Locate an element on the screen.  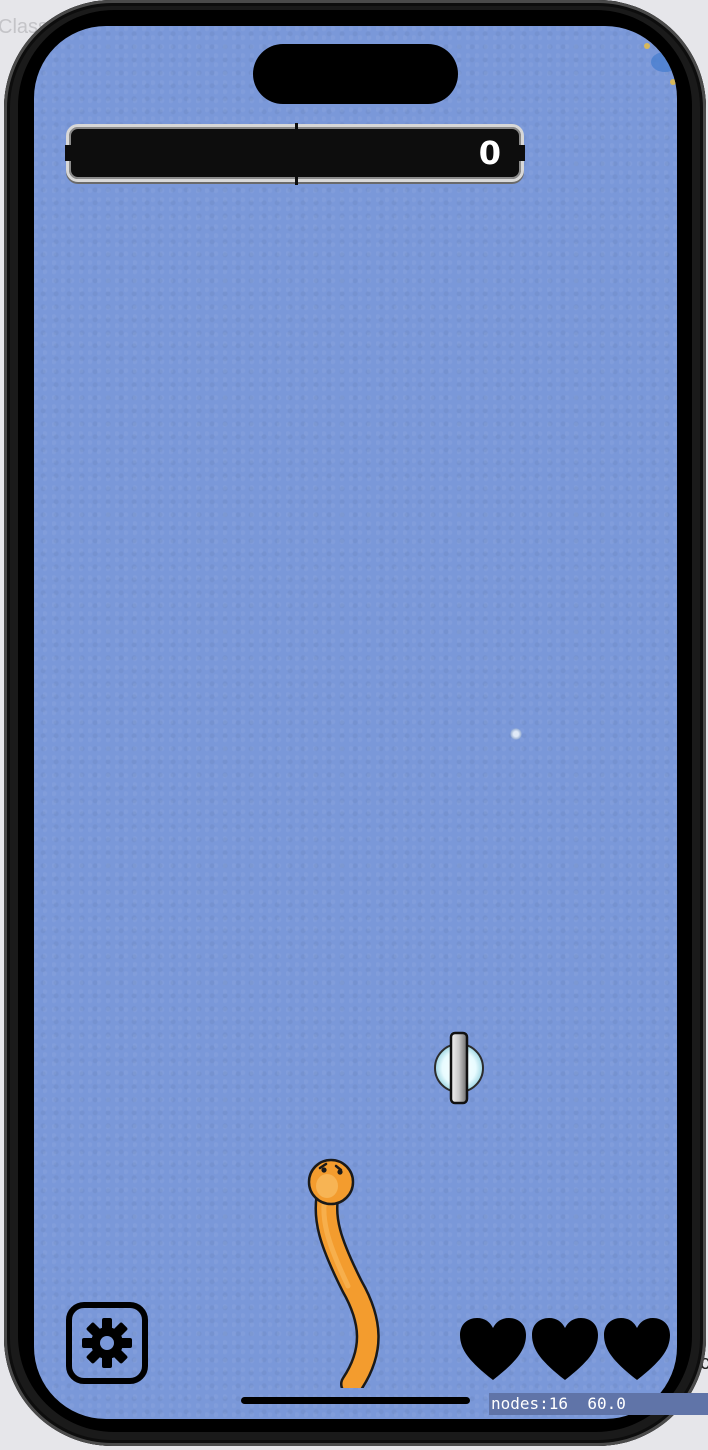
settings-button is located at coordinates (107, 1343).